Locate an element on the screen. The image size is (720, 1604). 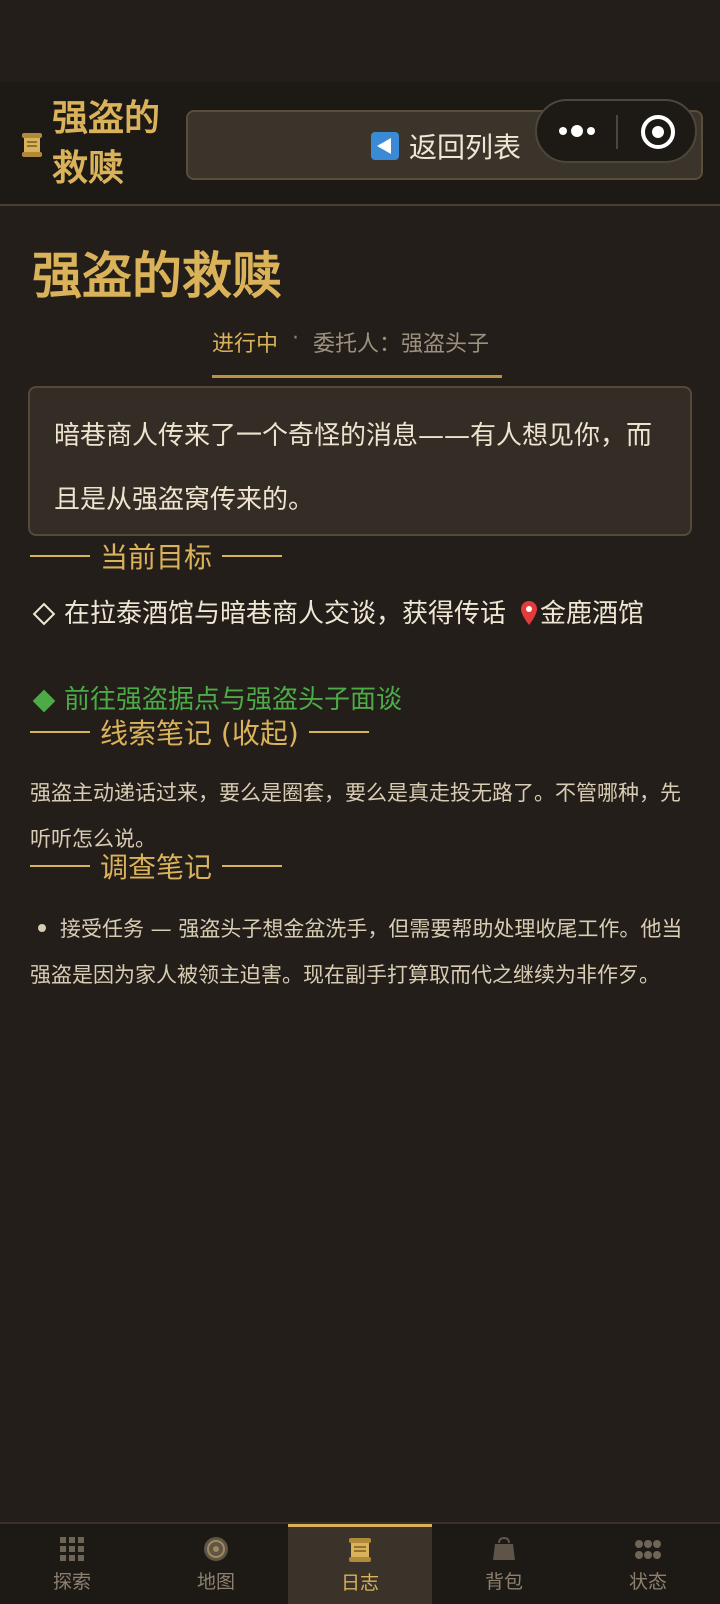
objectives-heading: 当前目标 is located at coordinates (156, 556).